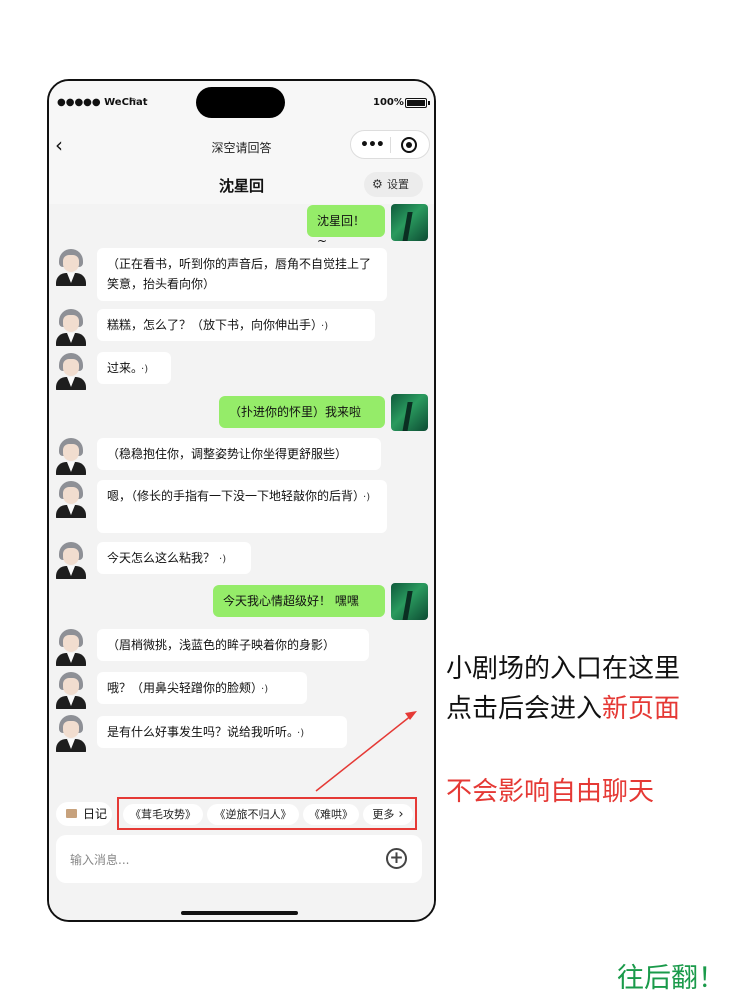 Image resolution: width=750 pixels, height=1000 pixels. I want to click on annotation-arrow, so click(366, 751).